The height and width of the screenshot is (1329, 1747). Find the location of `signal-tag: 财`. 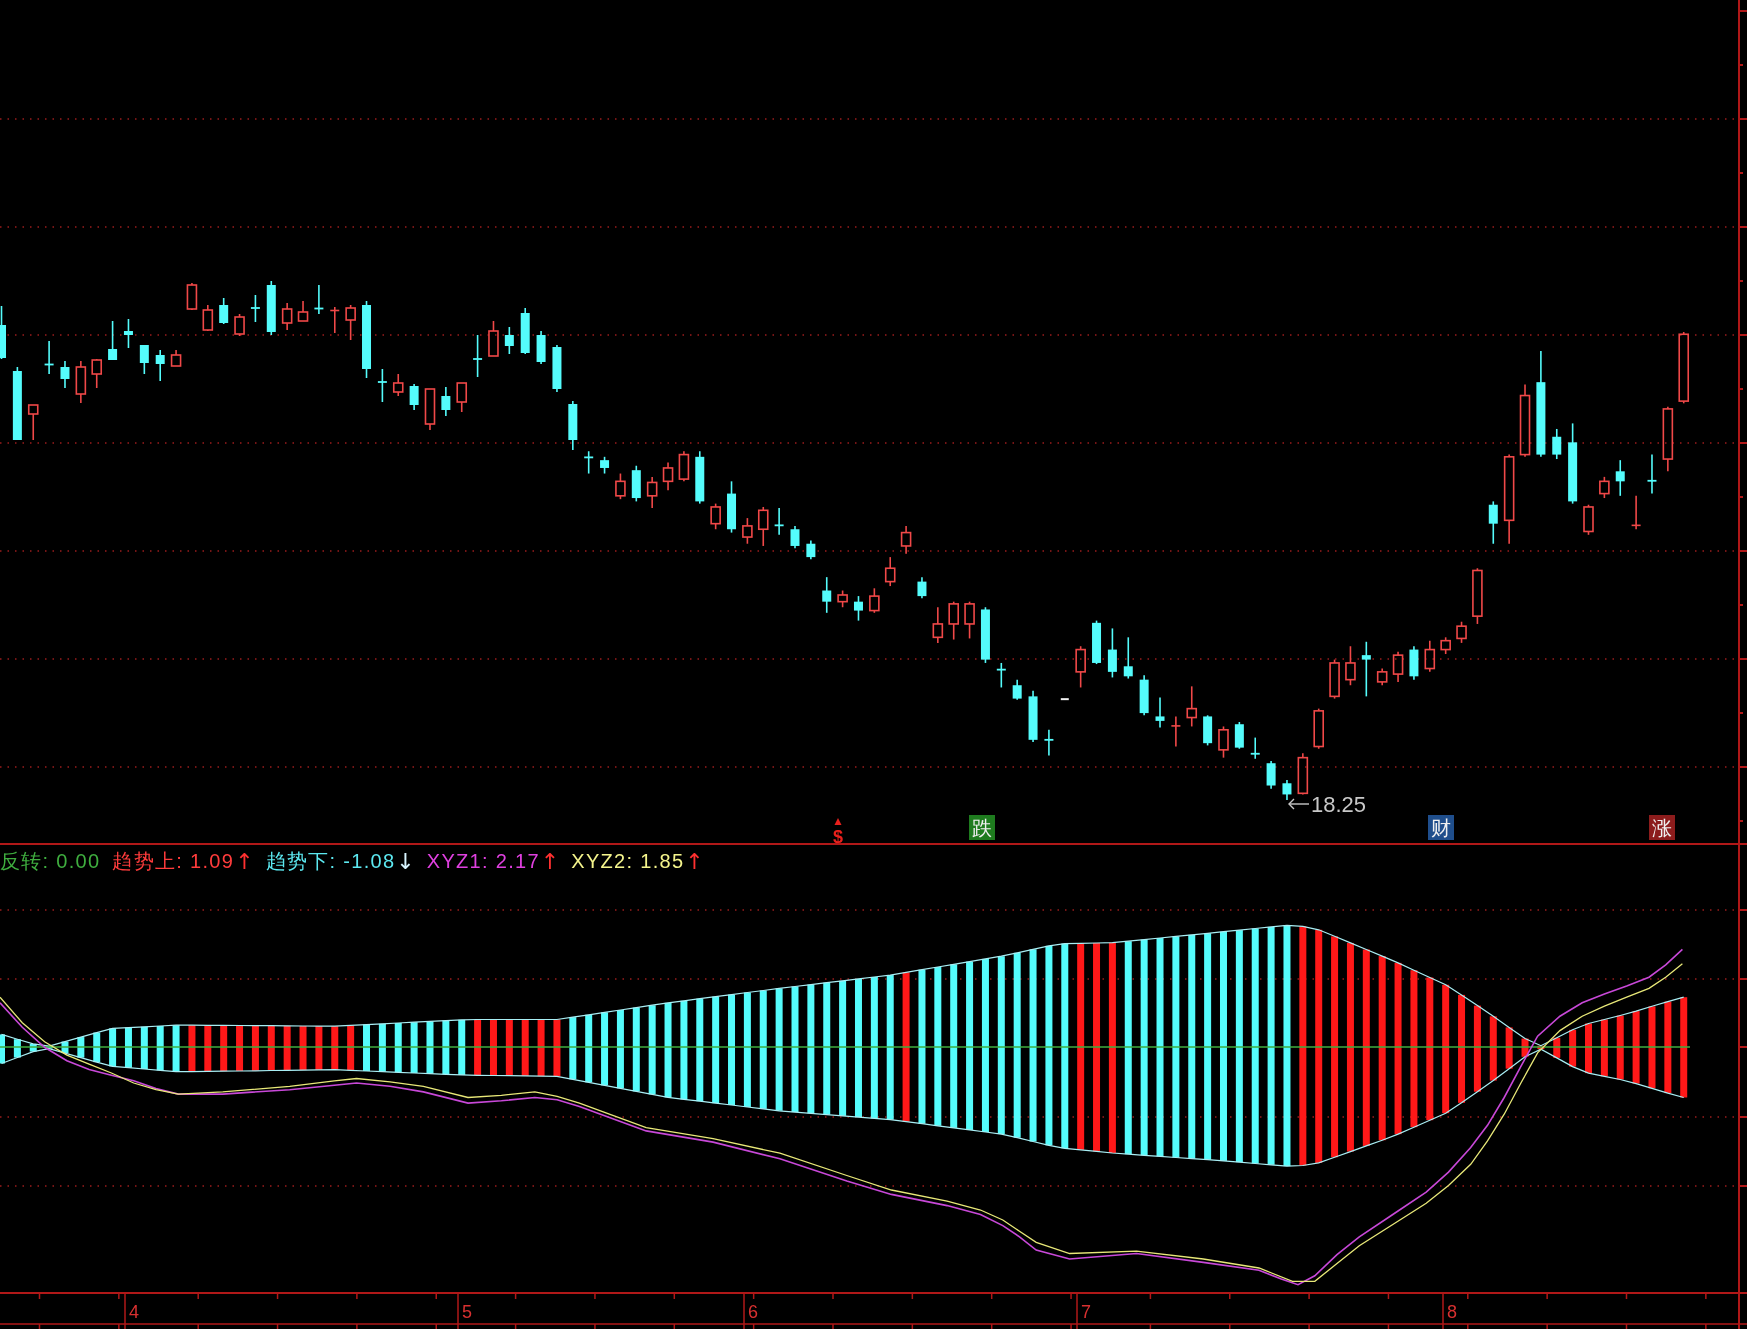

signal-tag: 财 is located at coordinates (1441, 827).